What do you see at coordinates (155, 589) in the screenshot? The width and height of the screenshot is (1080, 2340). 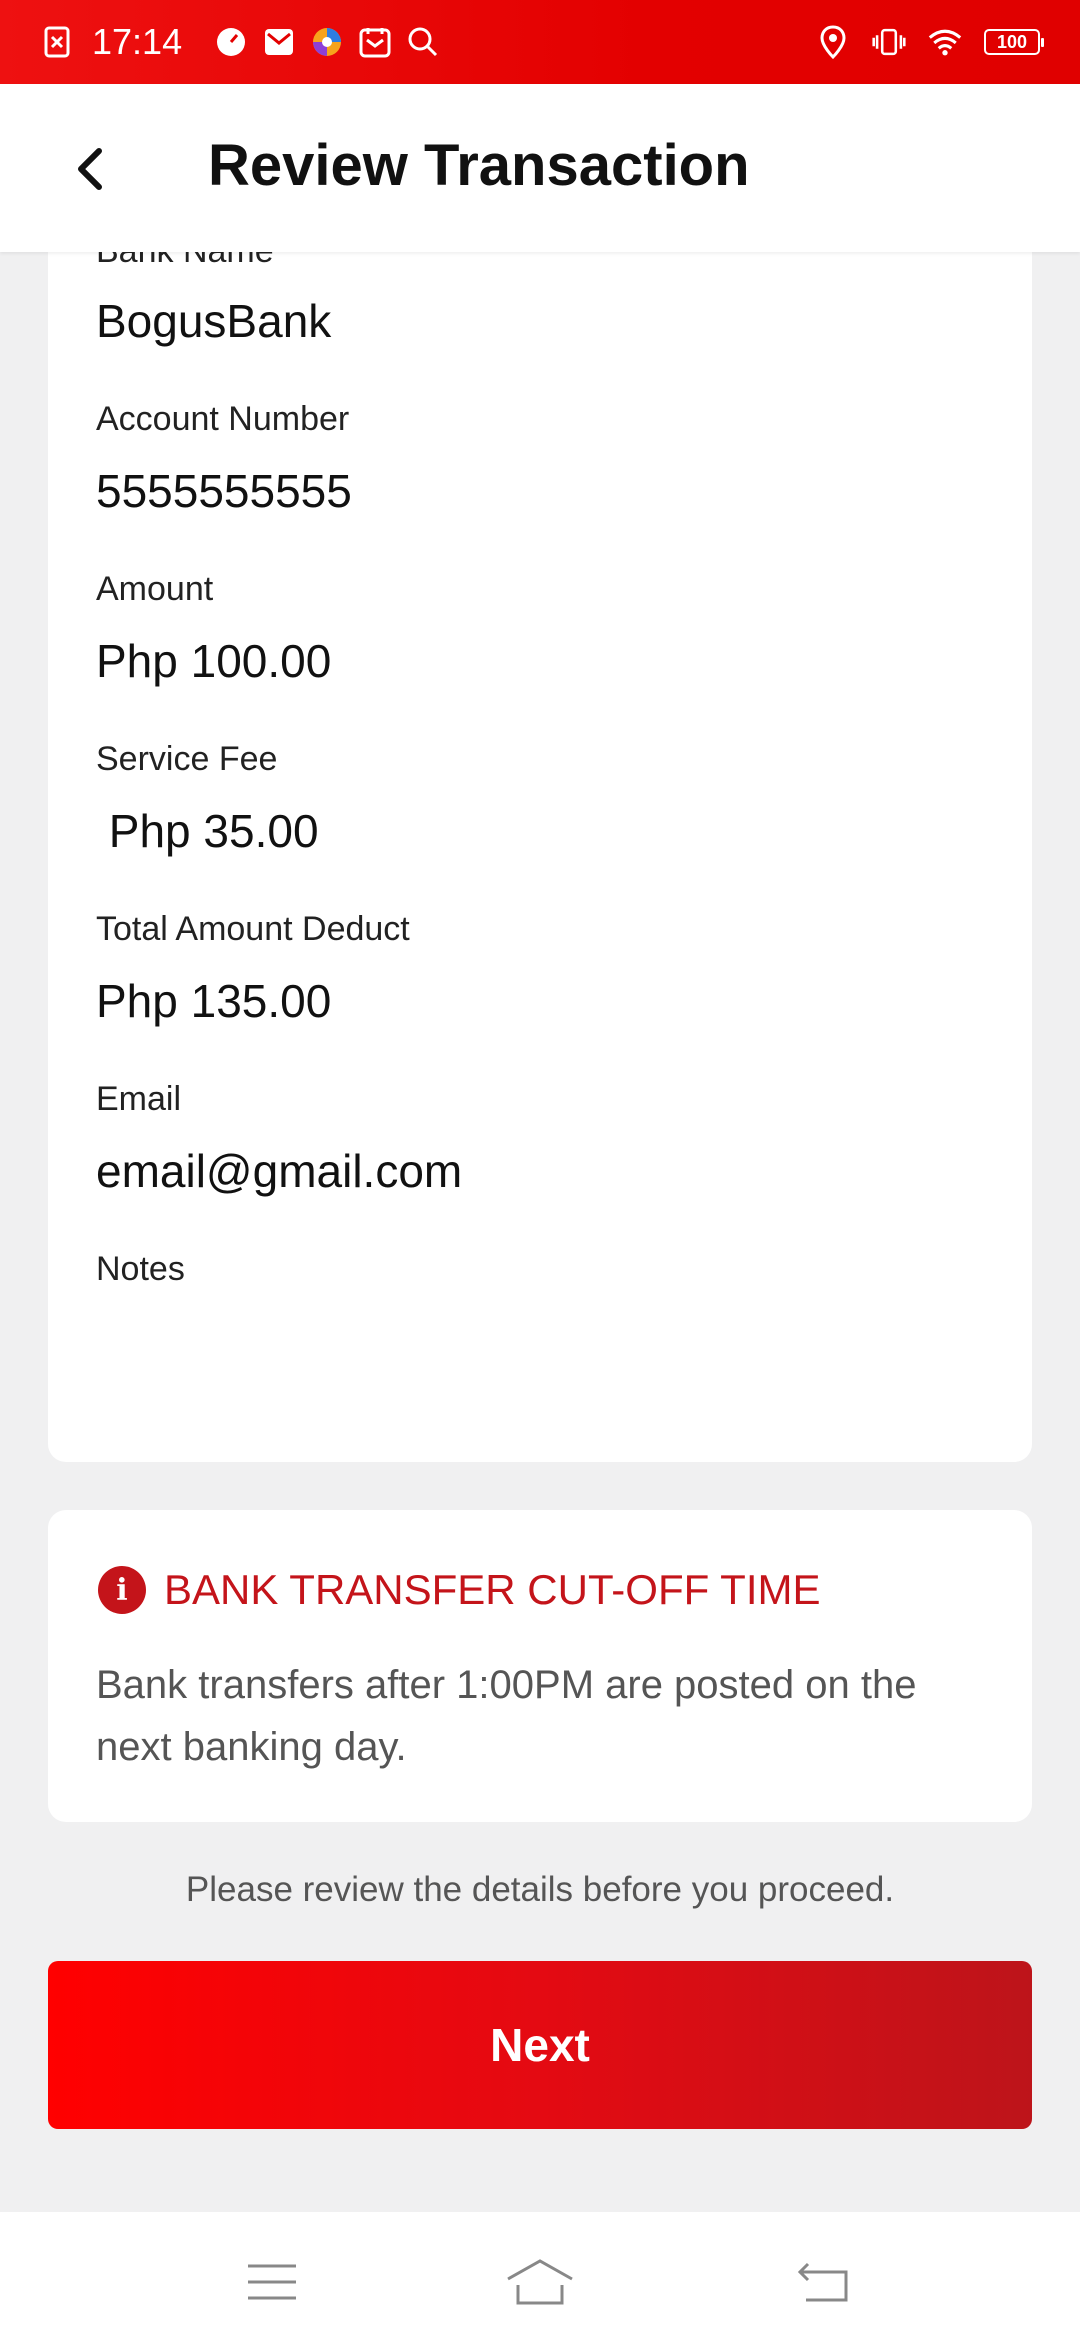 I see `amount-label: Amount` at bounding box center [155, 589].